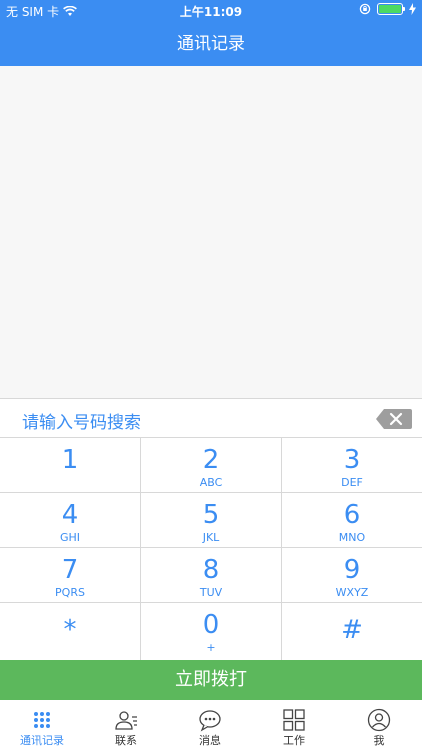  I want to click on tab-call-log: 通讯记录, so click(42, 725).